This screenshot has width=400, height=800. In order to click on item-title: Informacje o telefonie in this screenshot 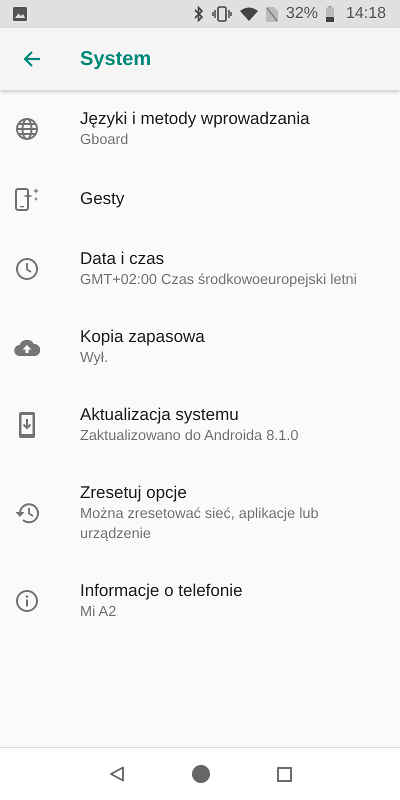, I will do `click(161, 591)`.